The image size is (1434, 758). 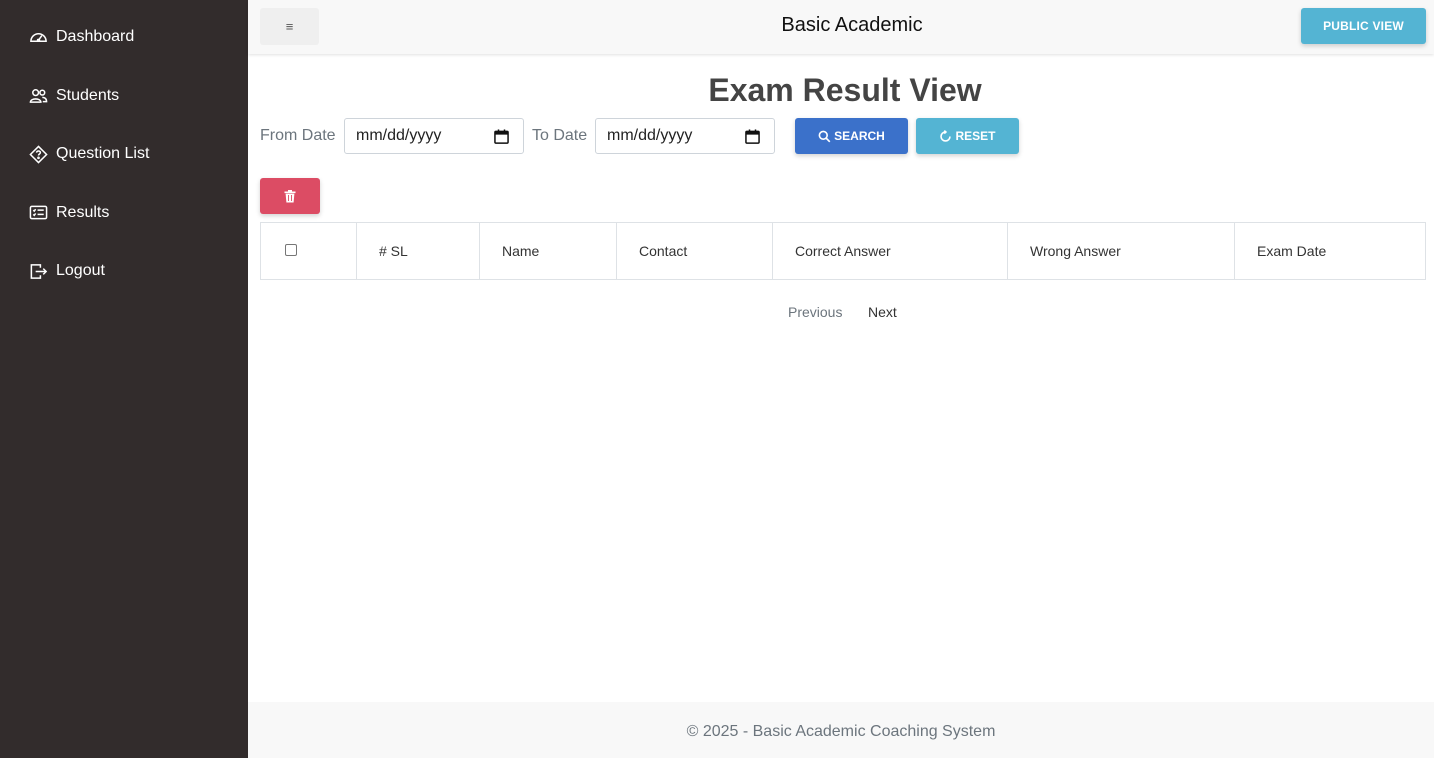 I want to click on column-header-name: Name, so click(x=548, y=251).